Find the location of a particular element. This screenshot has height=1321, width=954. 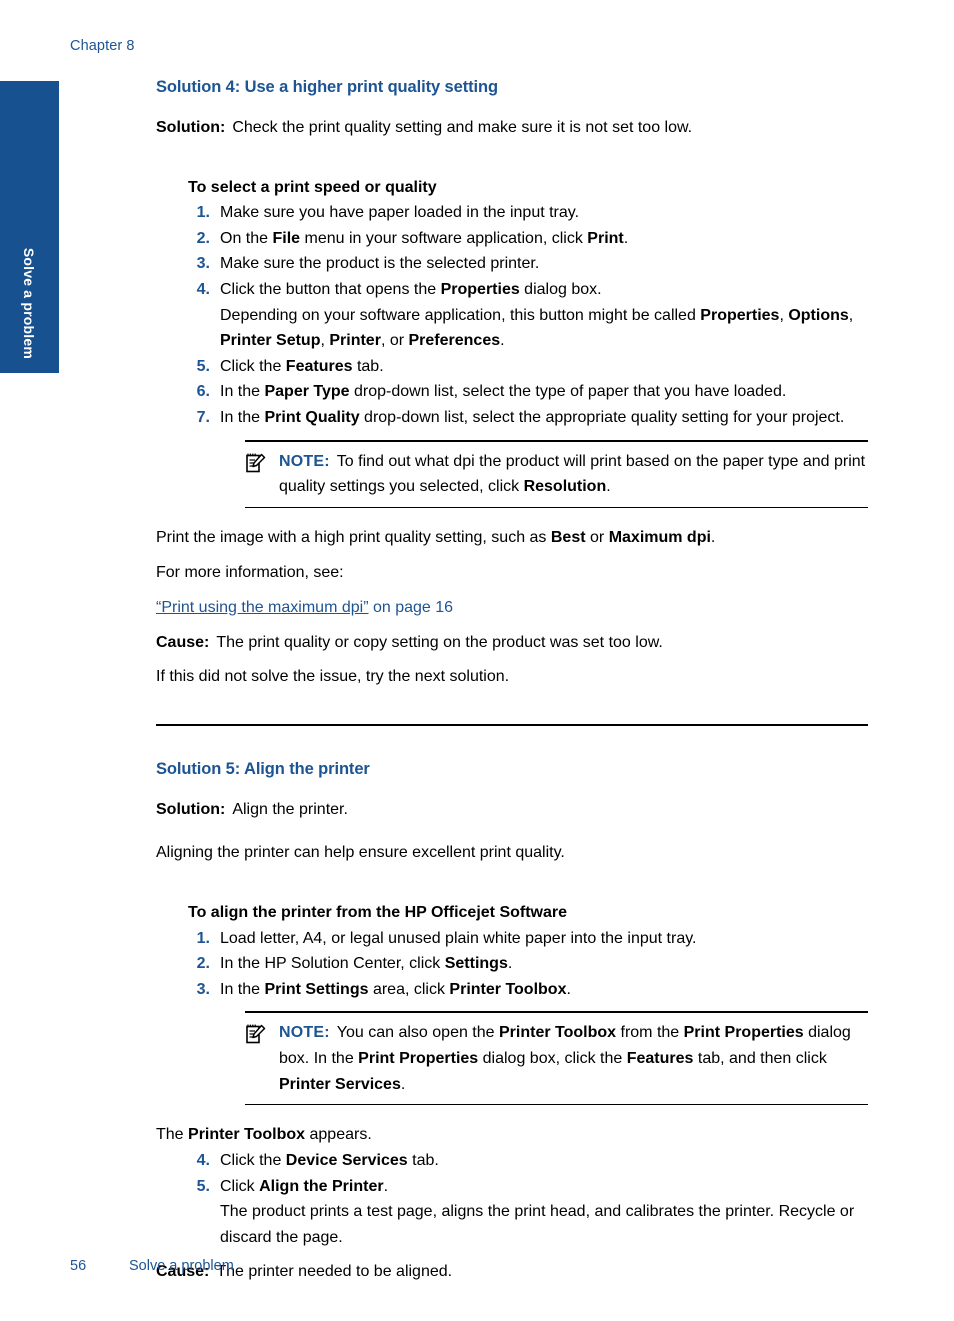

side-thumb-tab-label: Solve a problem is located at coordinates (29, 303).